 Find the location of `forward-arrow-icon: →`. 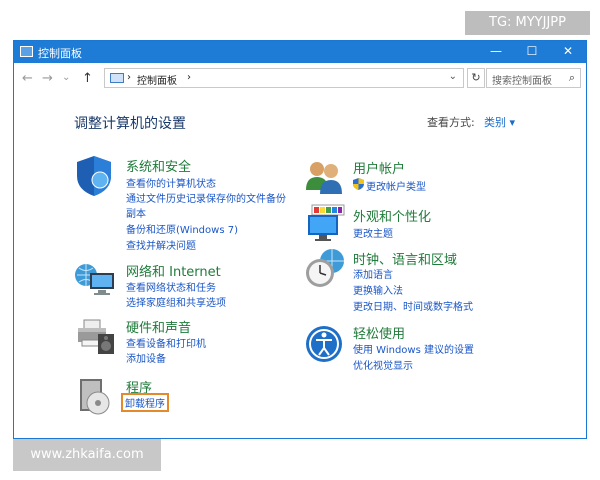

forward-arrow-icon: → is located at coordinates (47, 78).